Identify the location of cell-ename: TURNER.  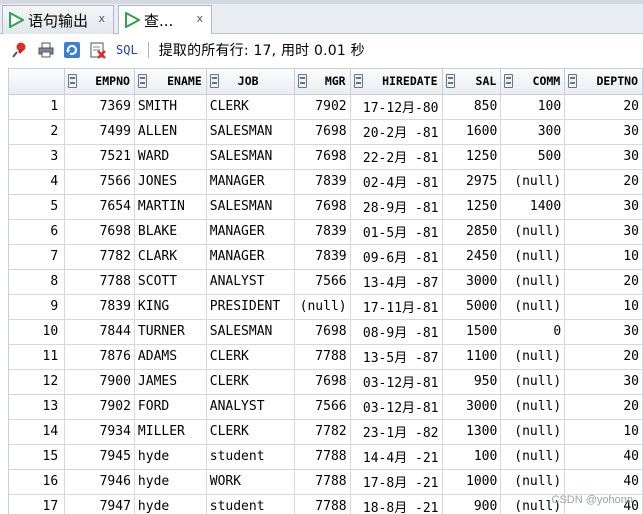
(170, 332).